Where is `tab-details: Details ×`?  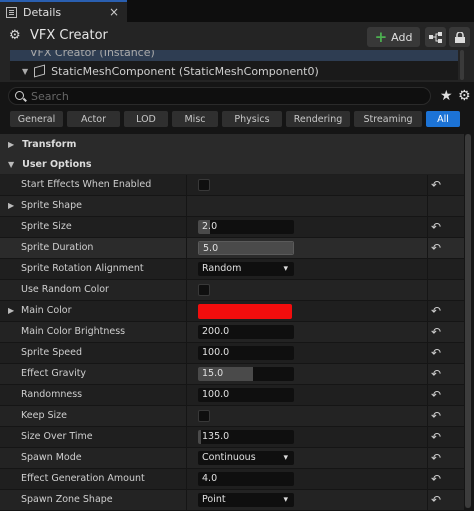
tab-details: Details × is located at coordinates (63, 11).